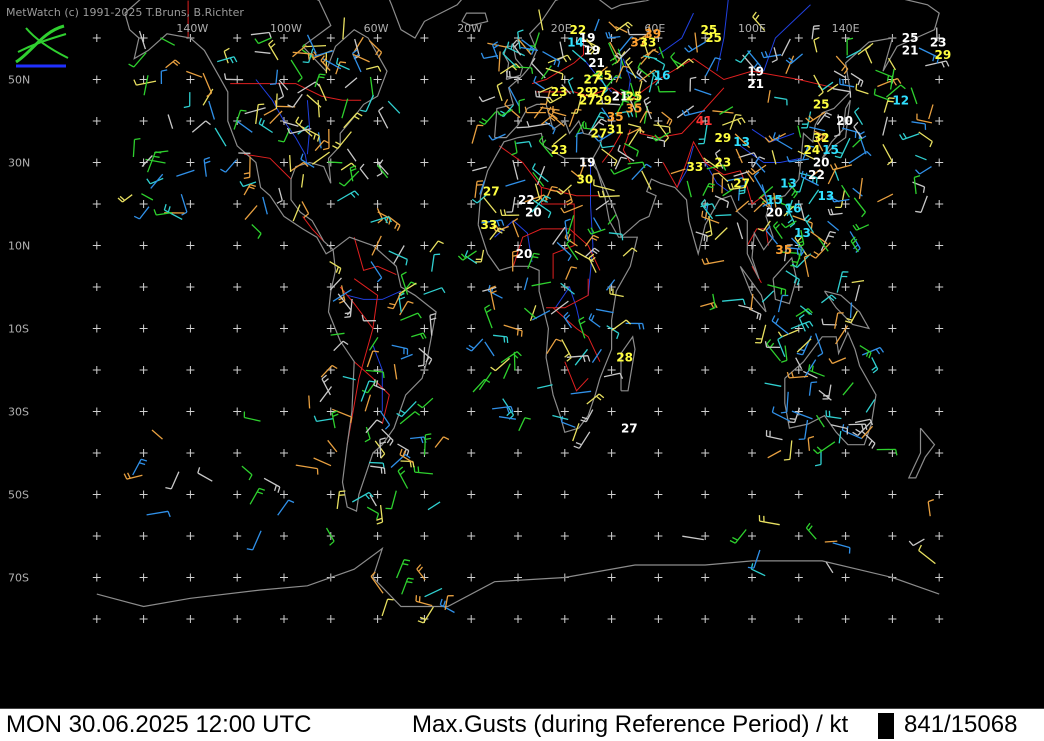  Describe the element at coordinates (752, 28) in the screenshot. I see `lon-label: 100E` at that location.